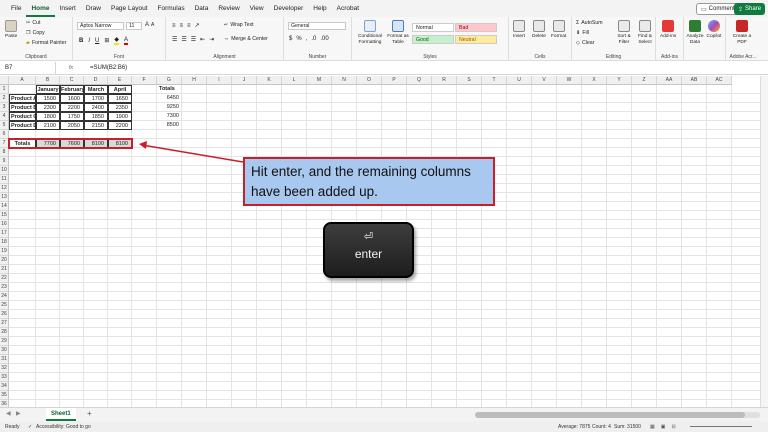  What do you see at coordinates (4, 134) in the screenshot?
I see `row-header: 6` at bounding box center [4, 134].